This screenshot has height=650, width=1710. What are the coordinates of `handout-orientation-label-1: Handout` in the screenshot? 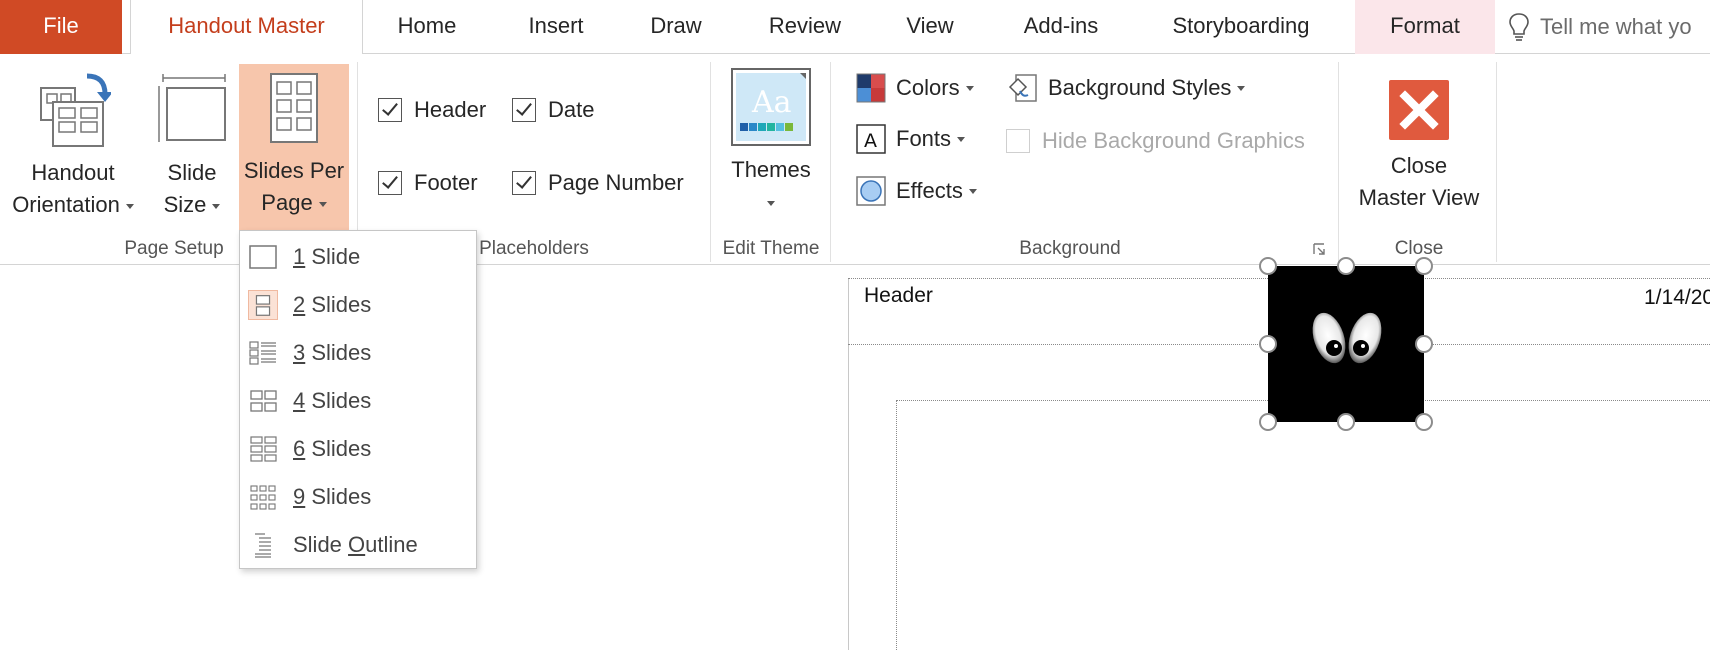 It's located at (73, 172).